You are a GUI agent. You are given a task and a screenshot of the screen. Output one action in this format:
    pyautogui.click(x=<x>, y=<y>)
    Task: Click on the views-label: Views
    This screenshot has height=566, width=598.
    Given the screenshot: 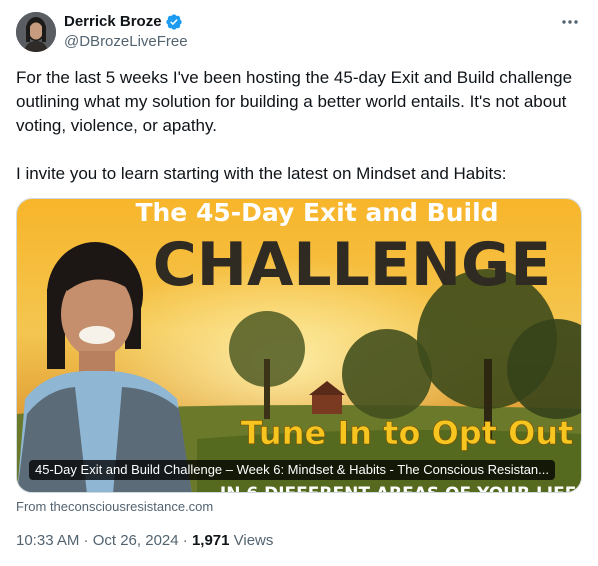 What is the action you would take?
    pyautogui.click(x=251, y=540)
    